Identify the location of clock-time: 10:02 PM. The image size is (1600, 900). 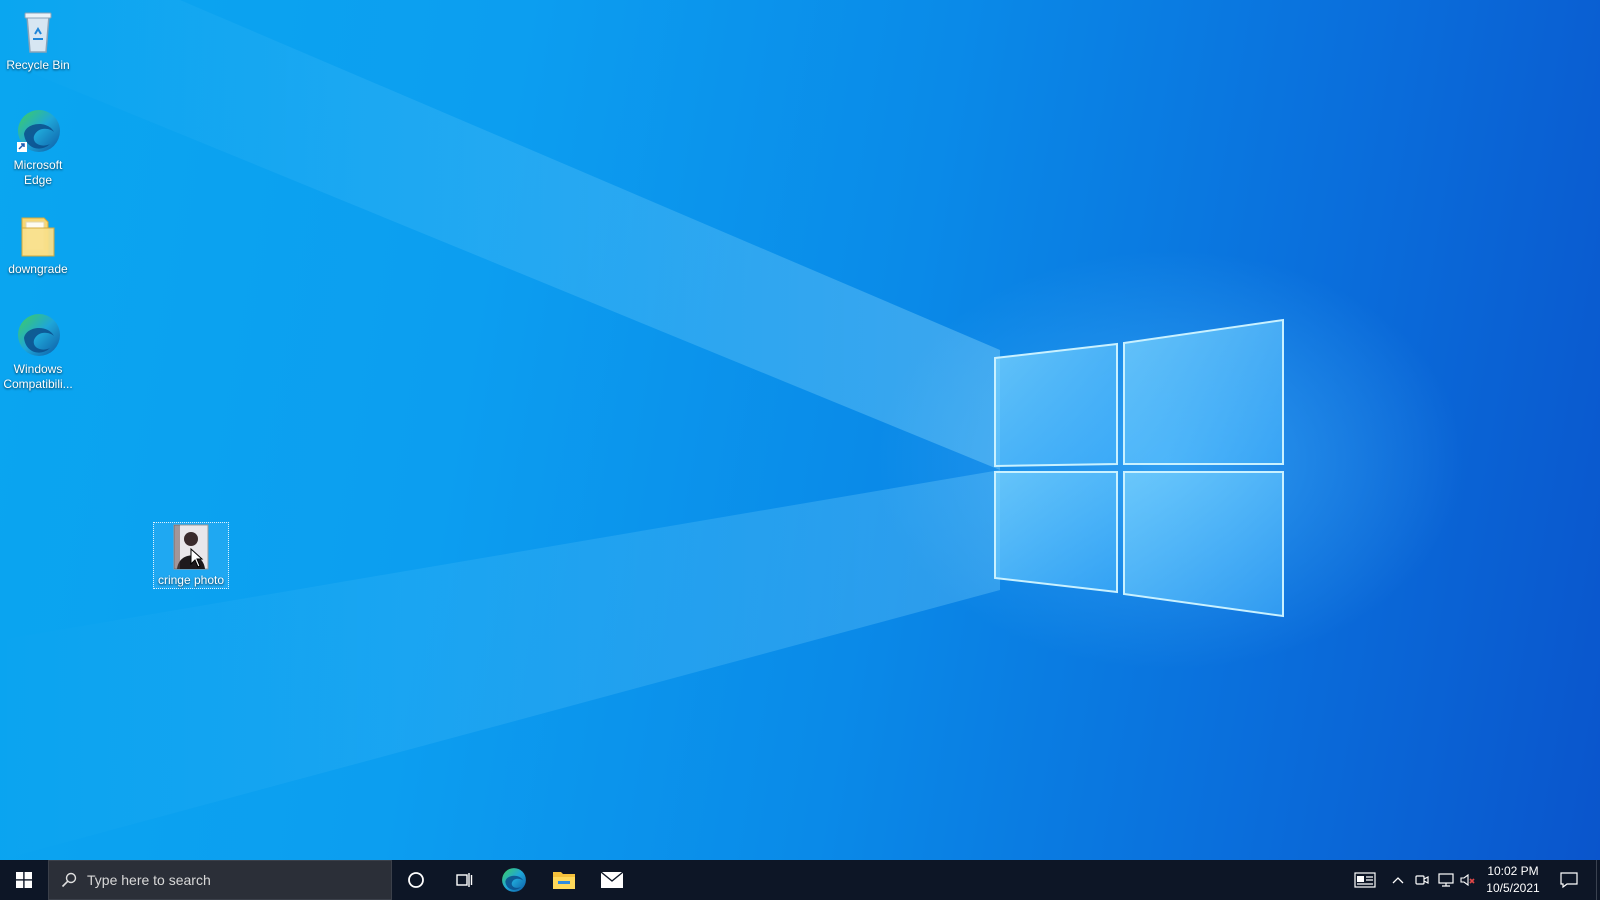
(1513, 871).